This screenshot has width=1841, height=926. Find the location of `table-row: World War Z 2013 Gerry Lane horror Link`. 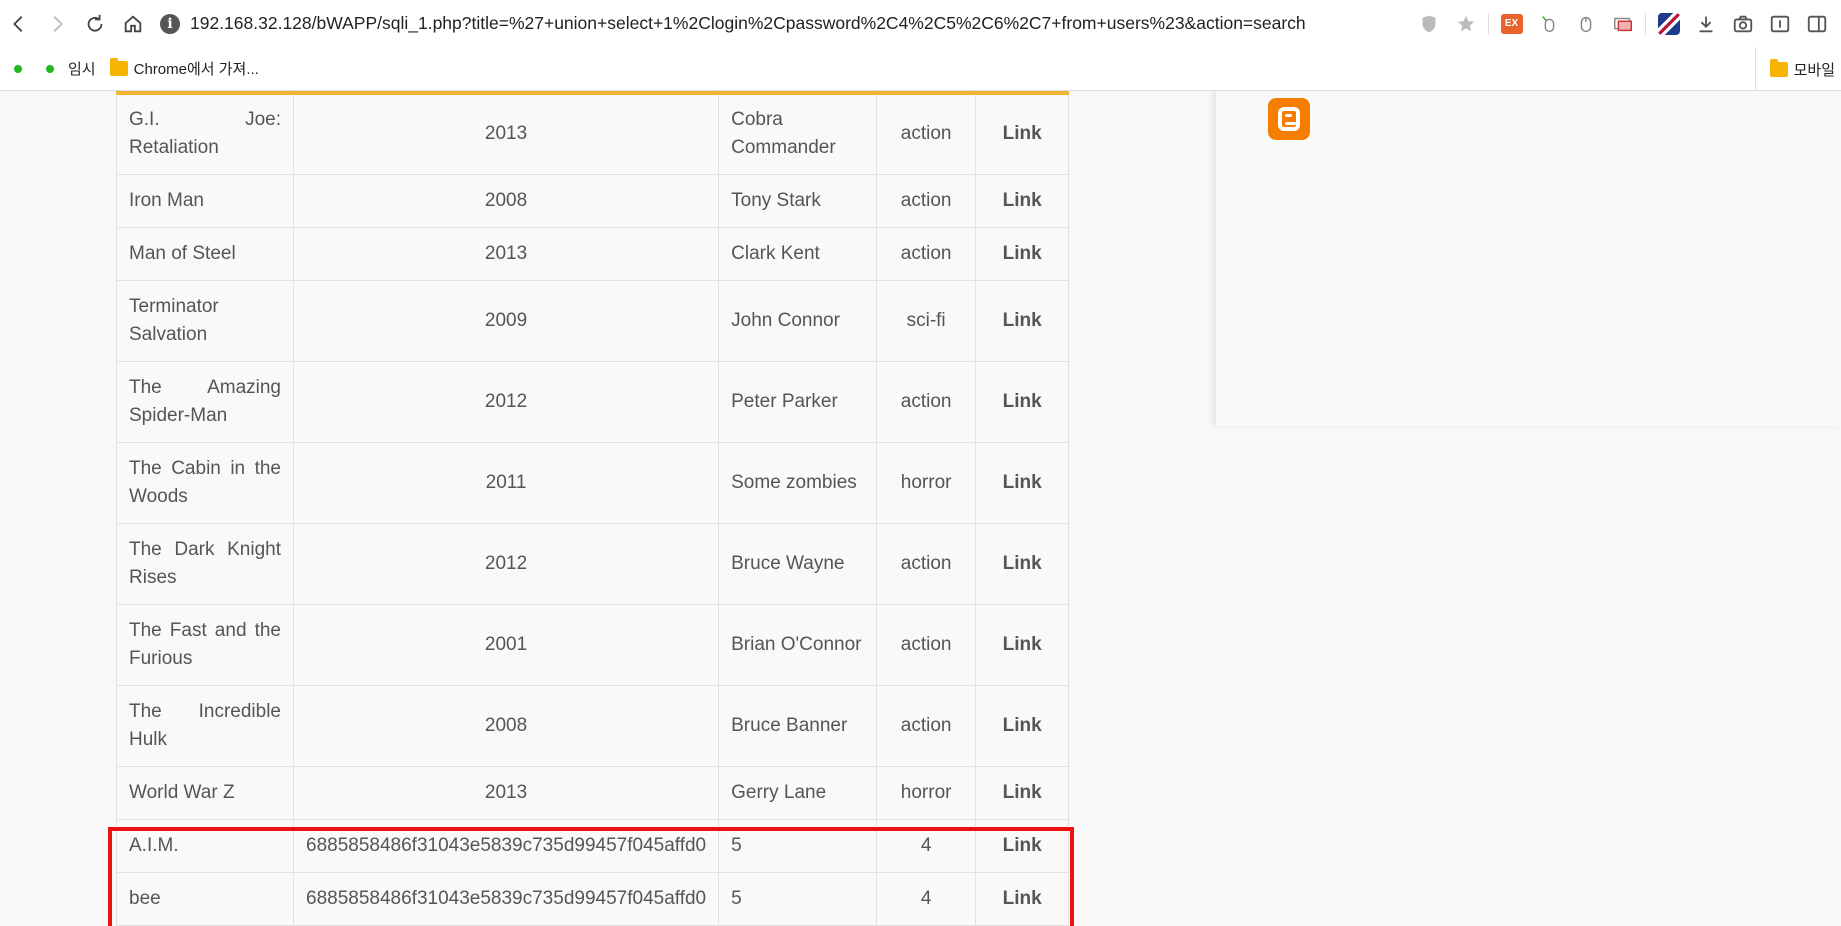

table-row: World War Z 2013 Gerry Lane horror Link is located at coordinates (593, 792).